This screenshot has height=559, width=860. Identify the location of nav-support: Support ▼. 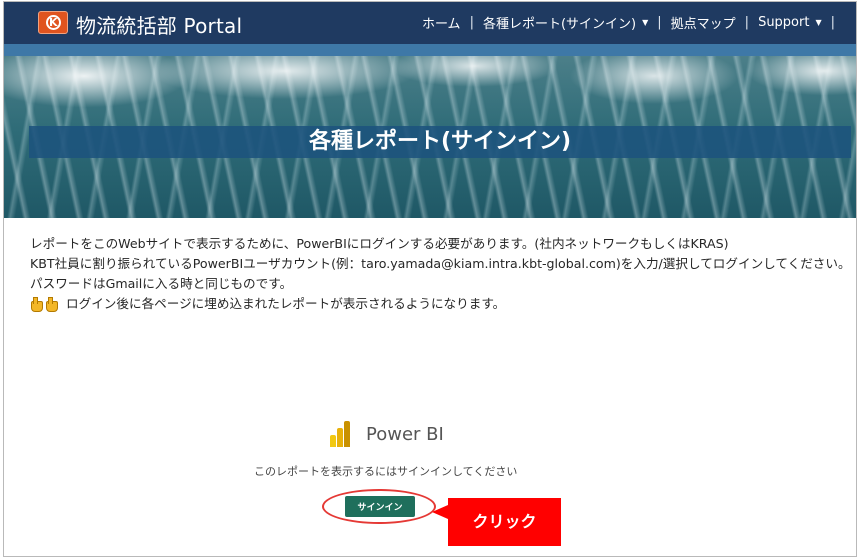
(790, 22).